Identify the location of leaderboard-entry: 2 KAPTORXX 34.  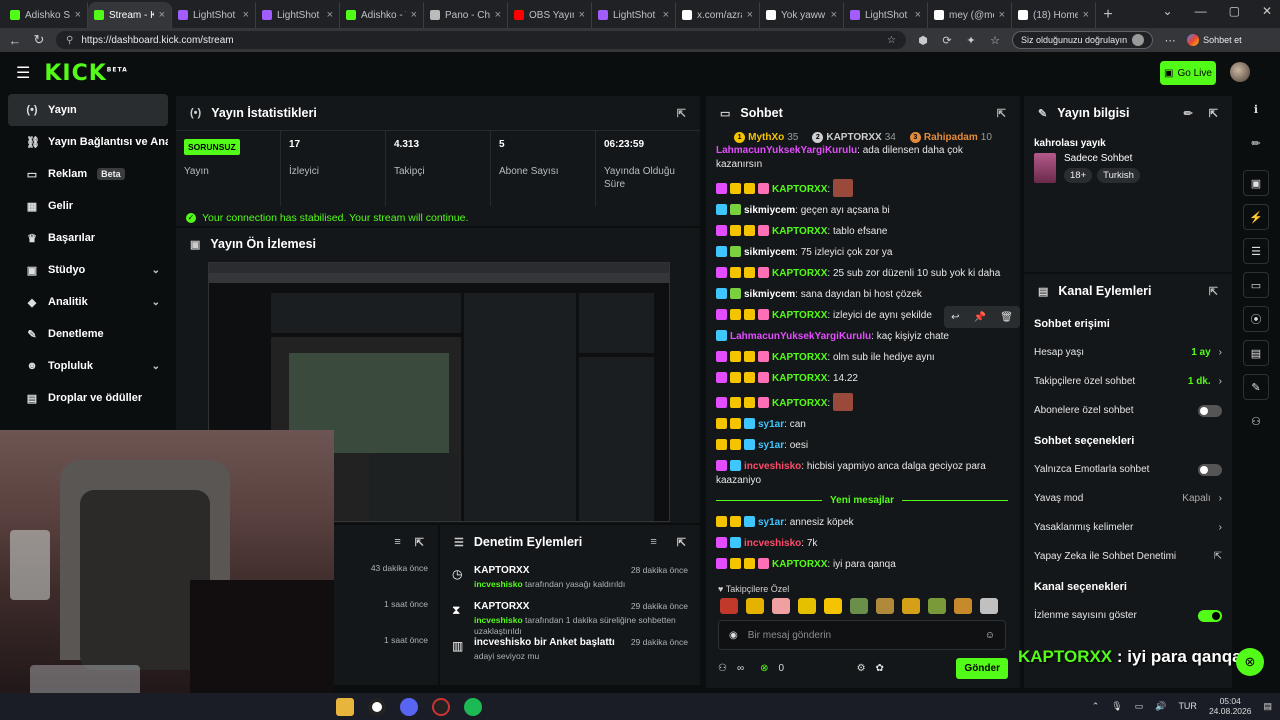
(854, 137).